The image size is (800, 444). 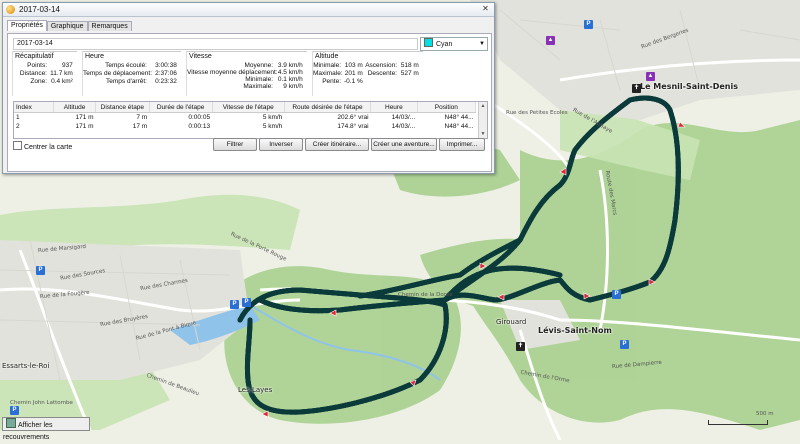 I want to click on summary-value: 11.7 km, so click(x=61, y=73).